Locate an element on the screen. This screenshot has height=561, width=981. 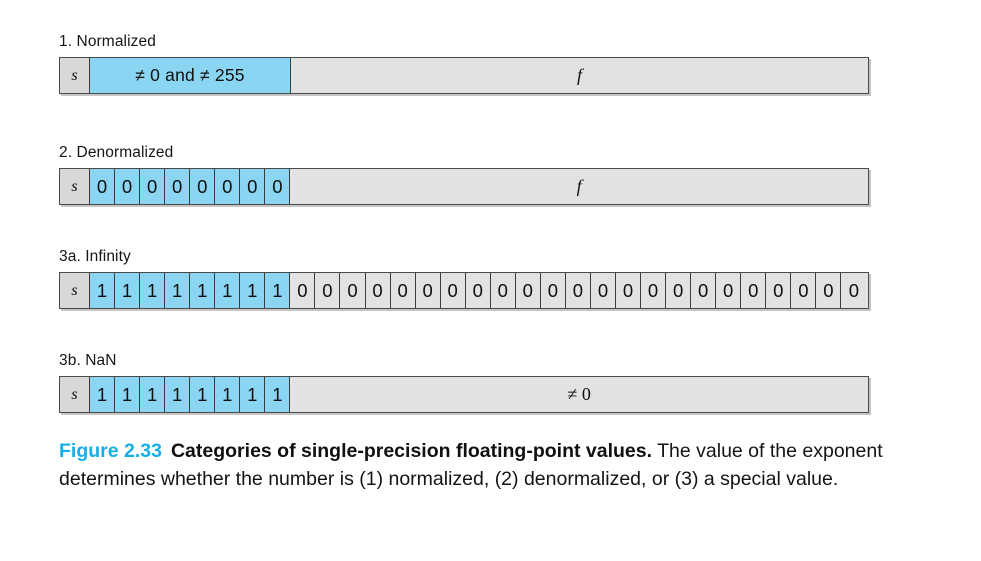
group-label-infinity: 3a. Infinity is located at coordinates (95, 256).